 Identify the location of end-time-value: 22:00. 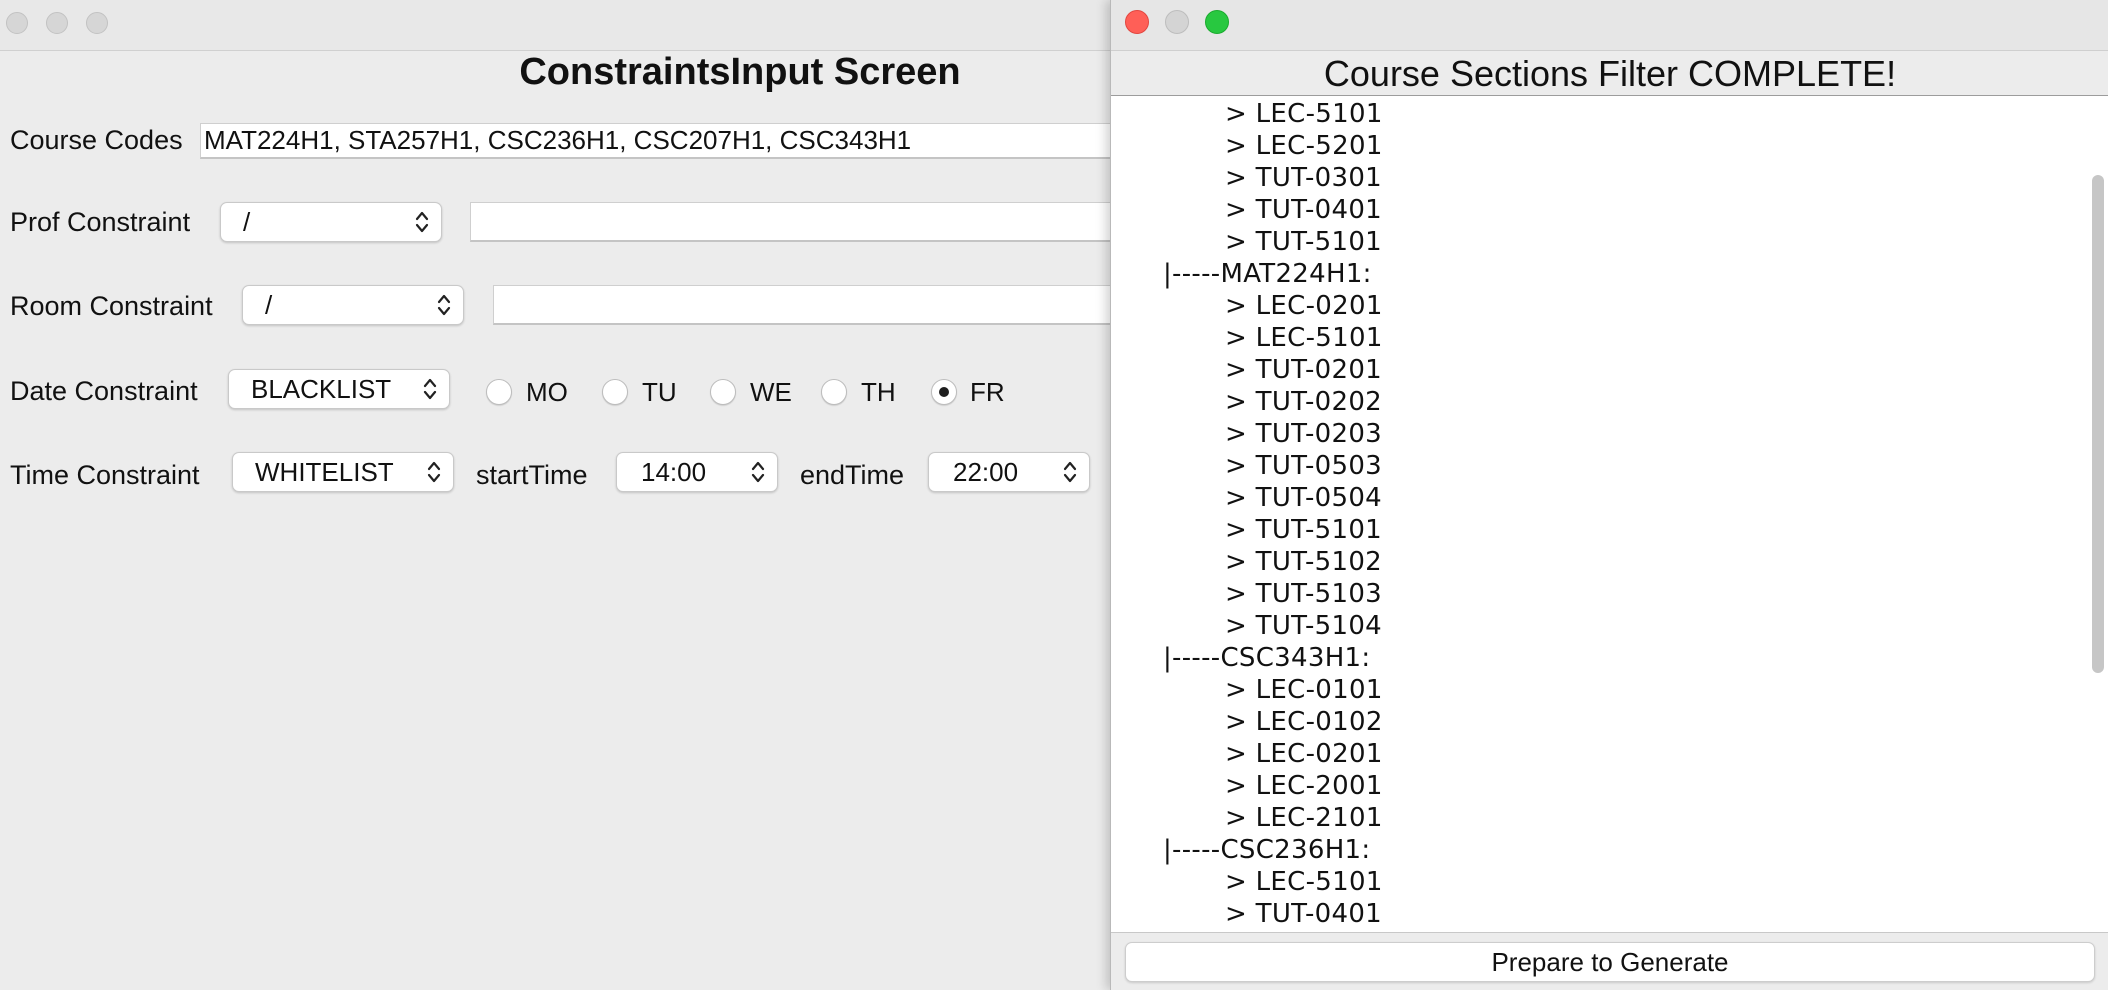
(986, 472).